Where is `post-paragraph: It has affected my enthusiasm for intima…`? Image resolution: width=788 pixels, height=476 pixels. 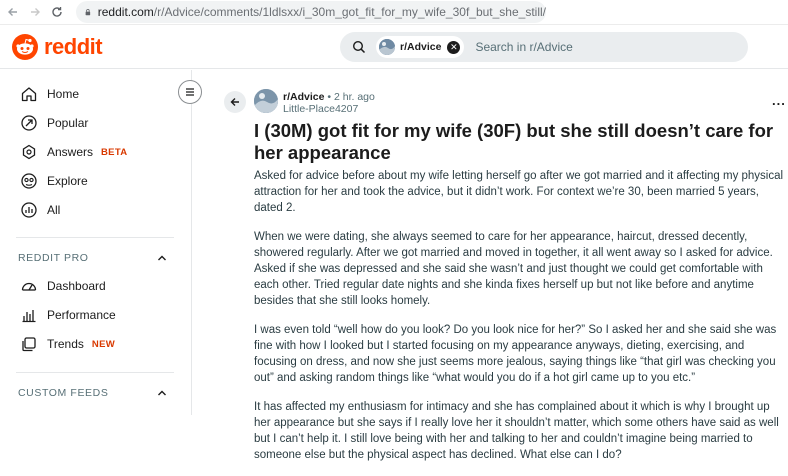
post-paragraph: It has affected my enthusiasm for intima… is located at coordinates (516, 431).